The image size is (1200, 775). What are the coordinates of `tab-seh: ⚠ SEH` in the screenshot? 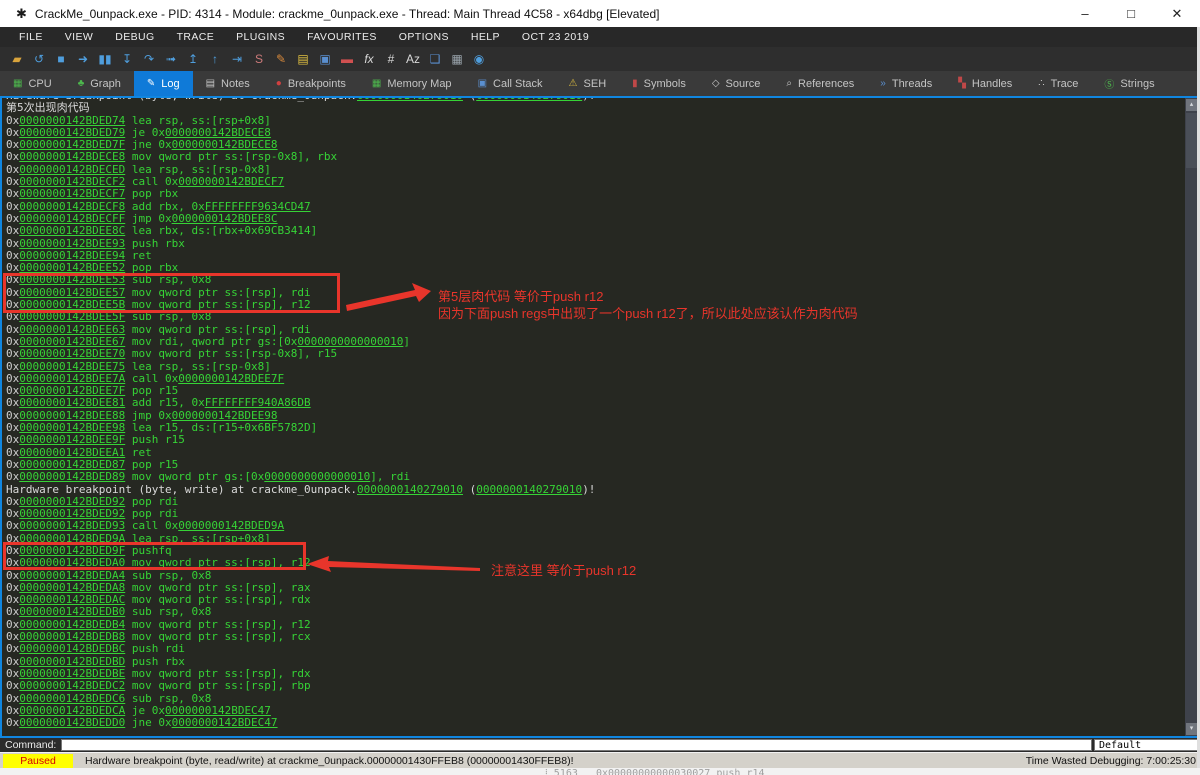 It's located at (588, 83).